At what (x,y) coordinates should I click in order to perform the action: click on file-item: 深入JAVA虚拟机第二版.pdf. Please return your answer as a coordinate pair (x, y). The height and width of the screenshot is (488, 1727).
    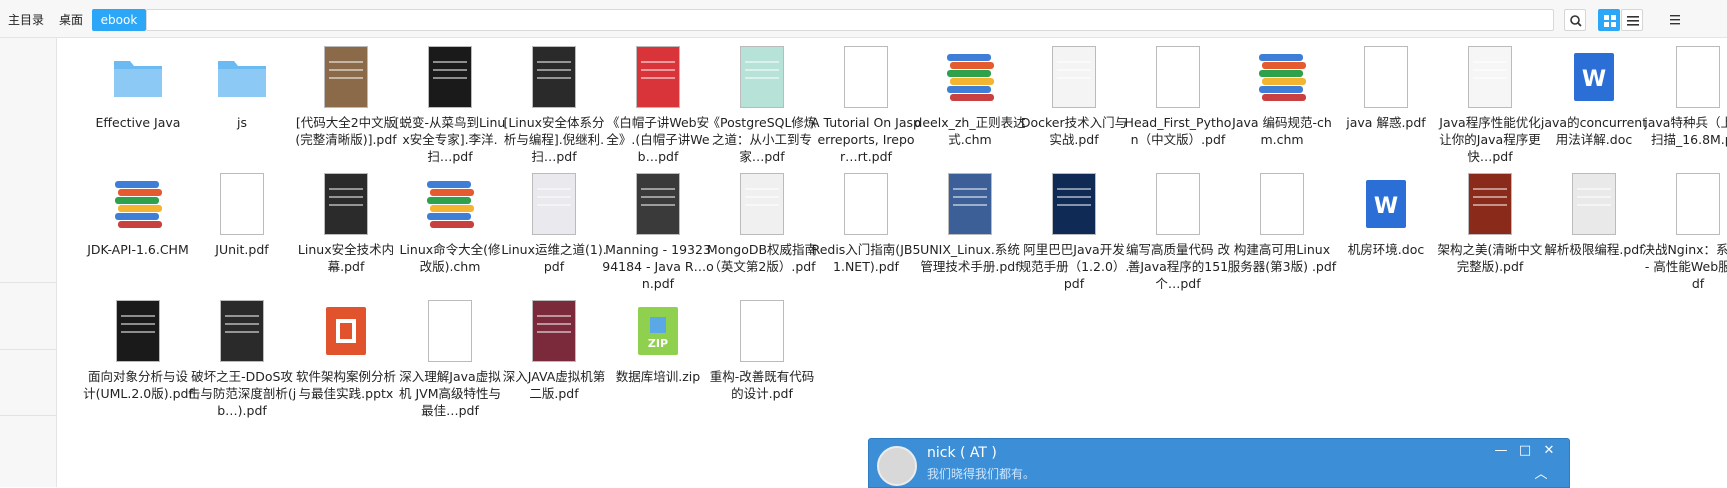
    Looking at the image, I should click on (554, 358).